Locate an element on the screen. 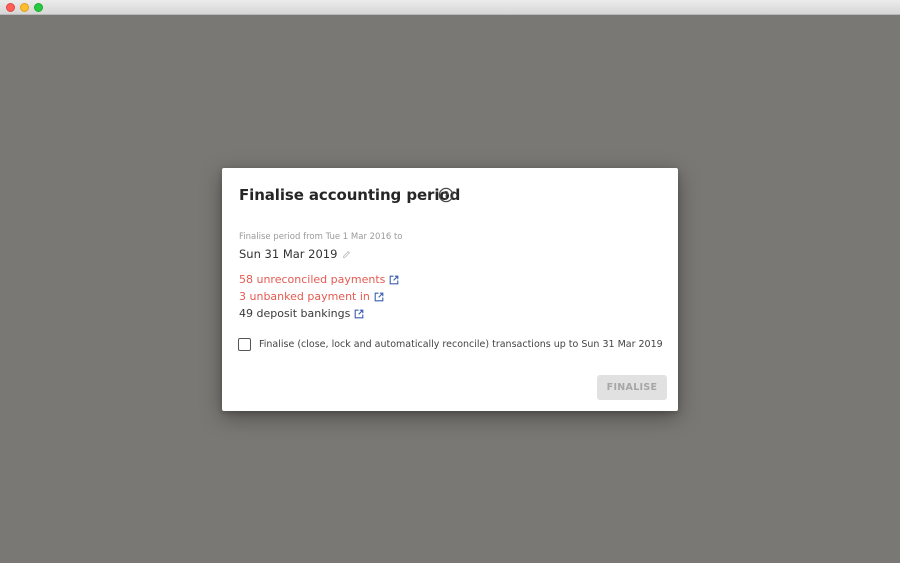  unreconciled-payments-link: 58 unreconciled payments is located at coordinates (319, 279).